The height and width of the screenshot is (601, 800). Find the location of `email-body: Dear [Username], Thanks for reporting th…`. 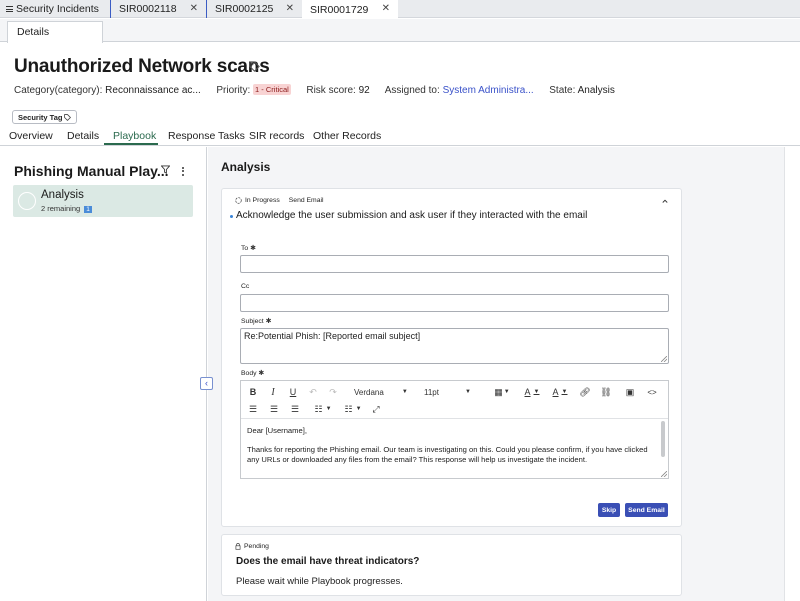

email-body: Dear [Username], Thanks for reporting th… is located at coordinates (452, 450).